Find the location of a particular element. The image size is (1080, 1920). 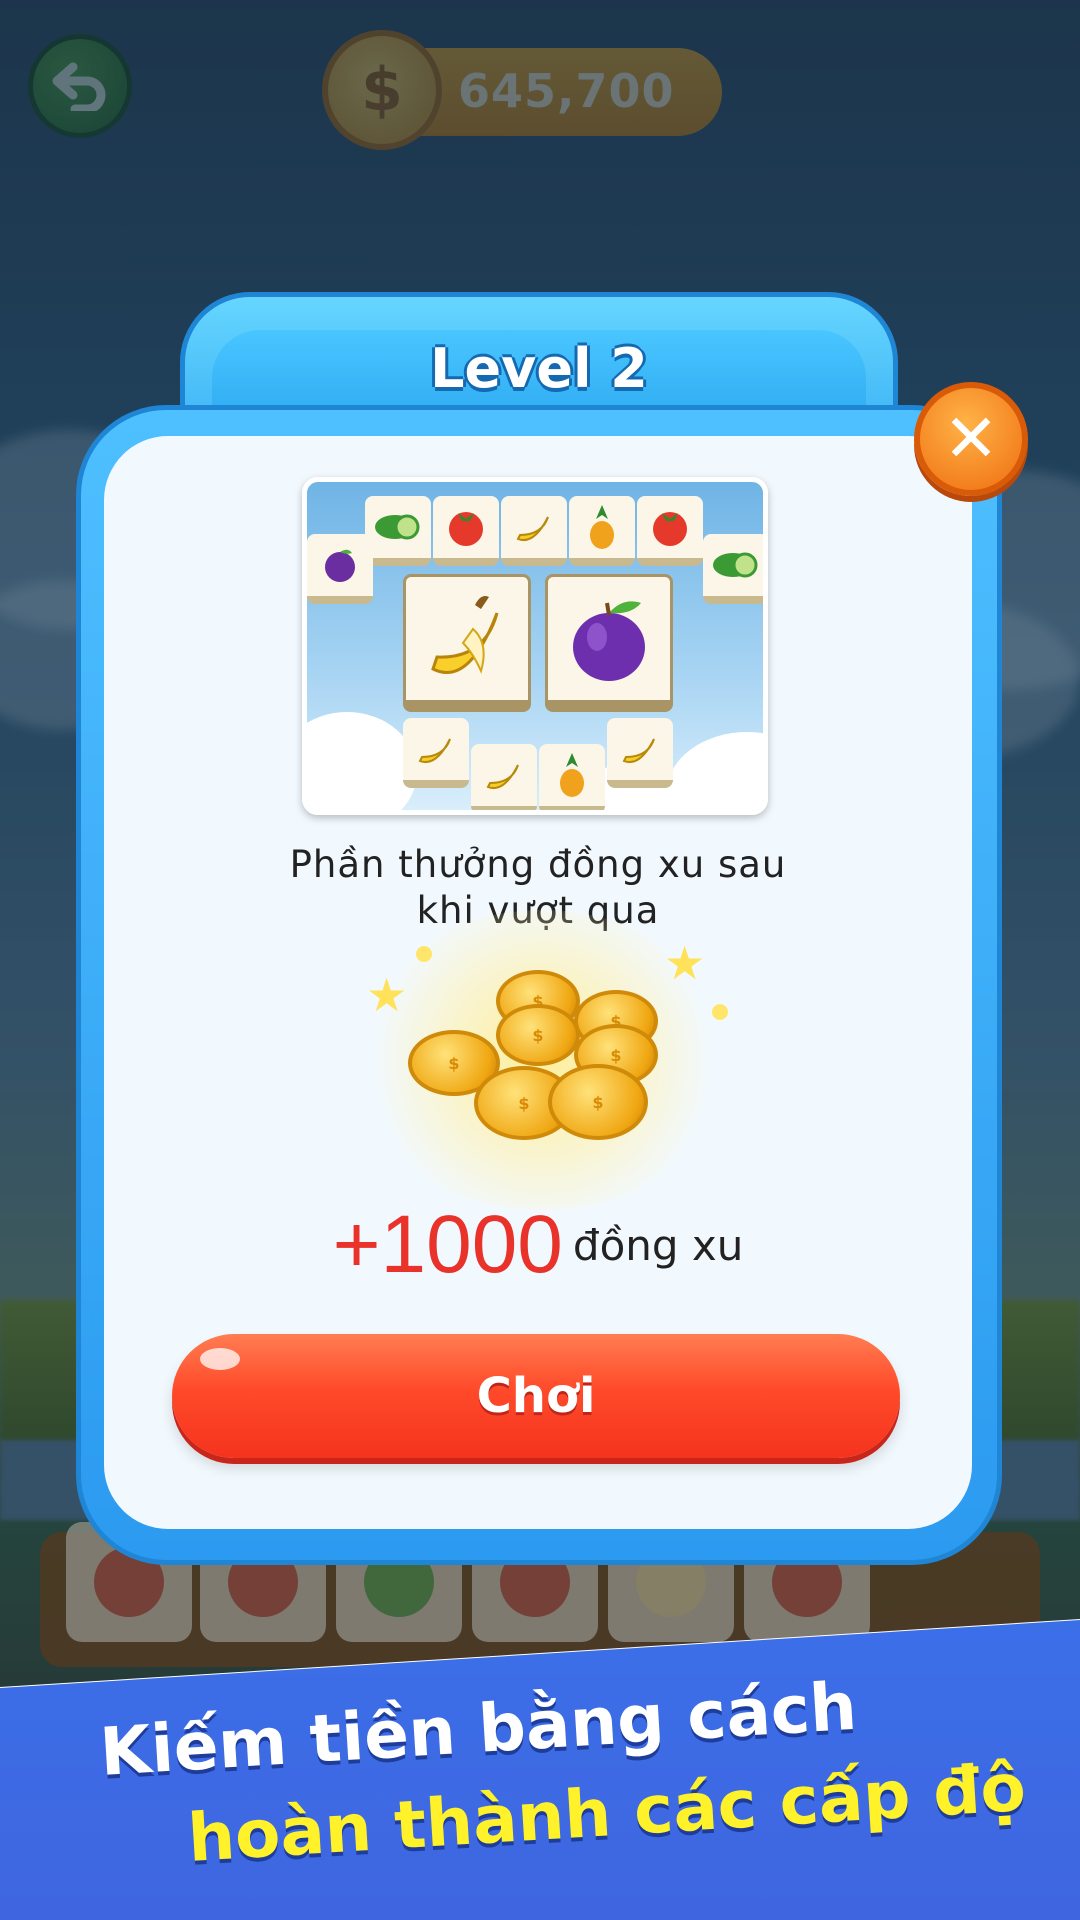

banana-tile-featured is located at coordinates (467, 643).